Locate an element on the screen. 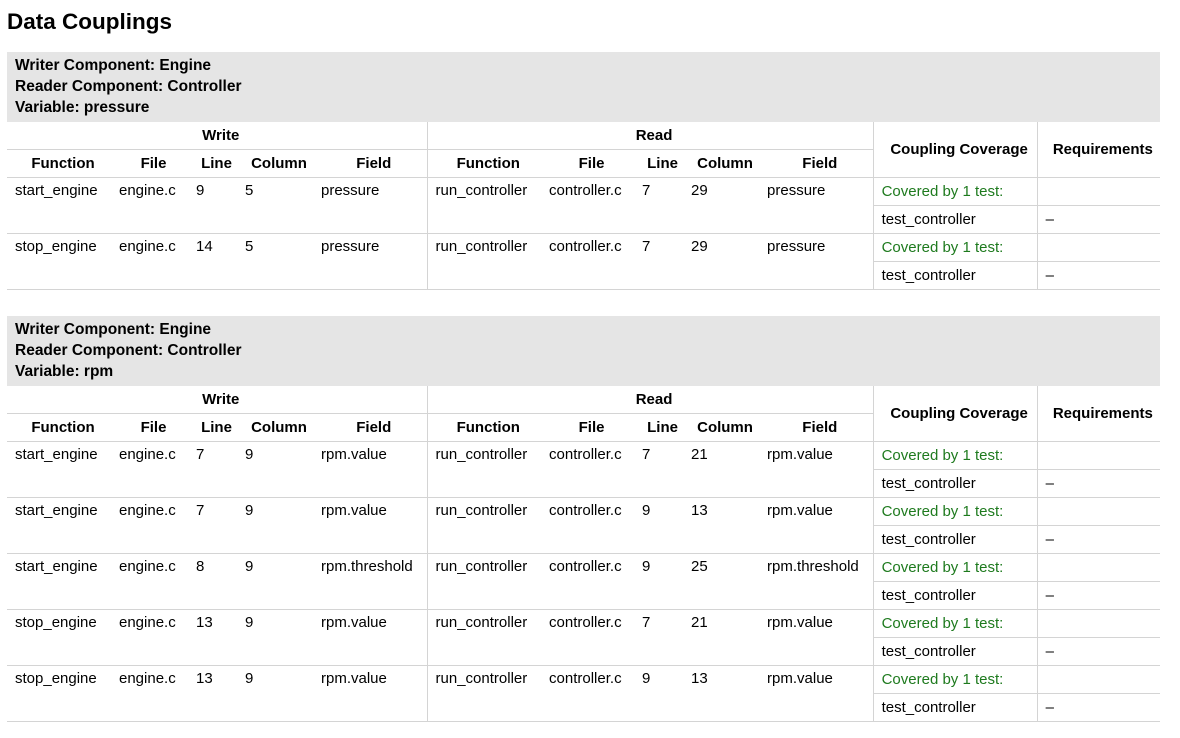 This screenshot has width=1180, height=738. page-title: Data Couplings is located at coordinates (90, 21).